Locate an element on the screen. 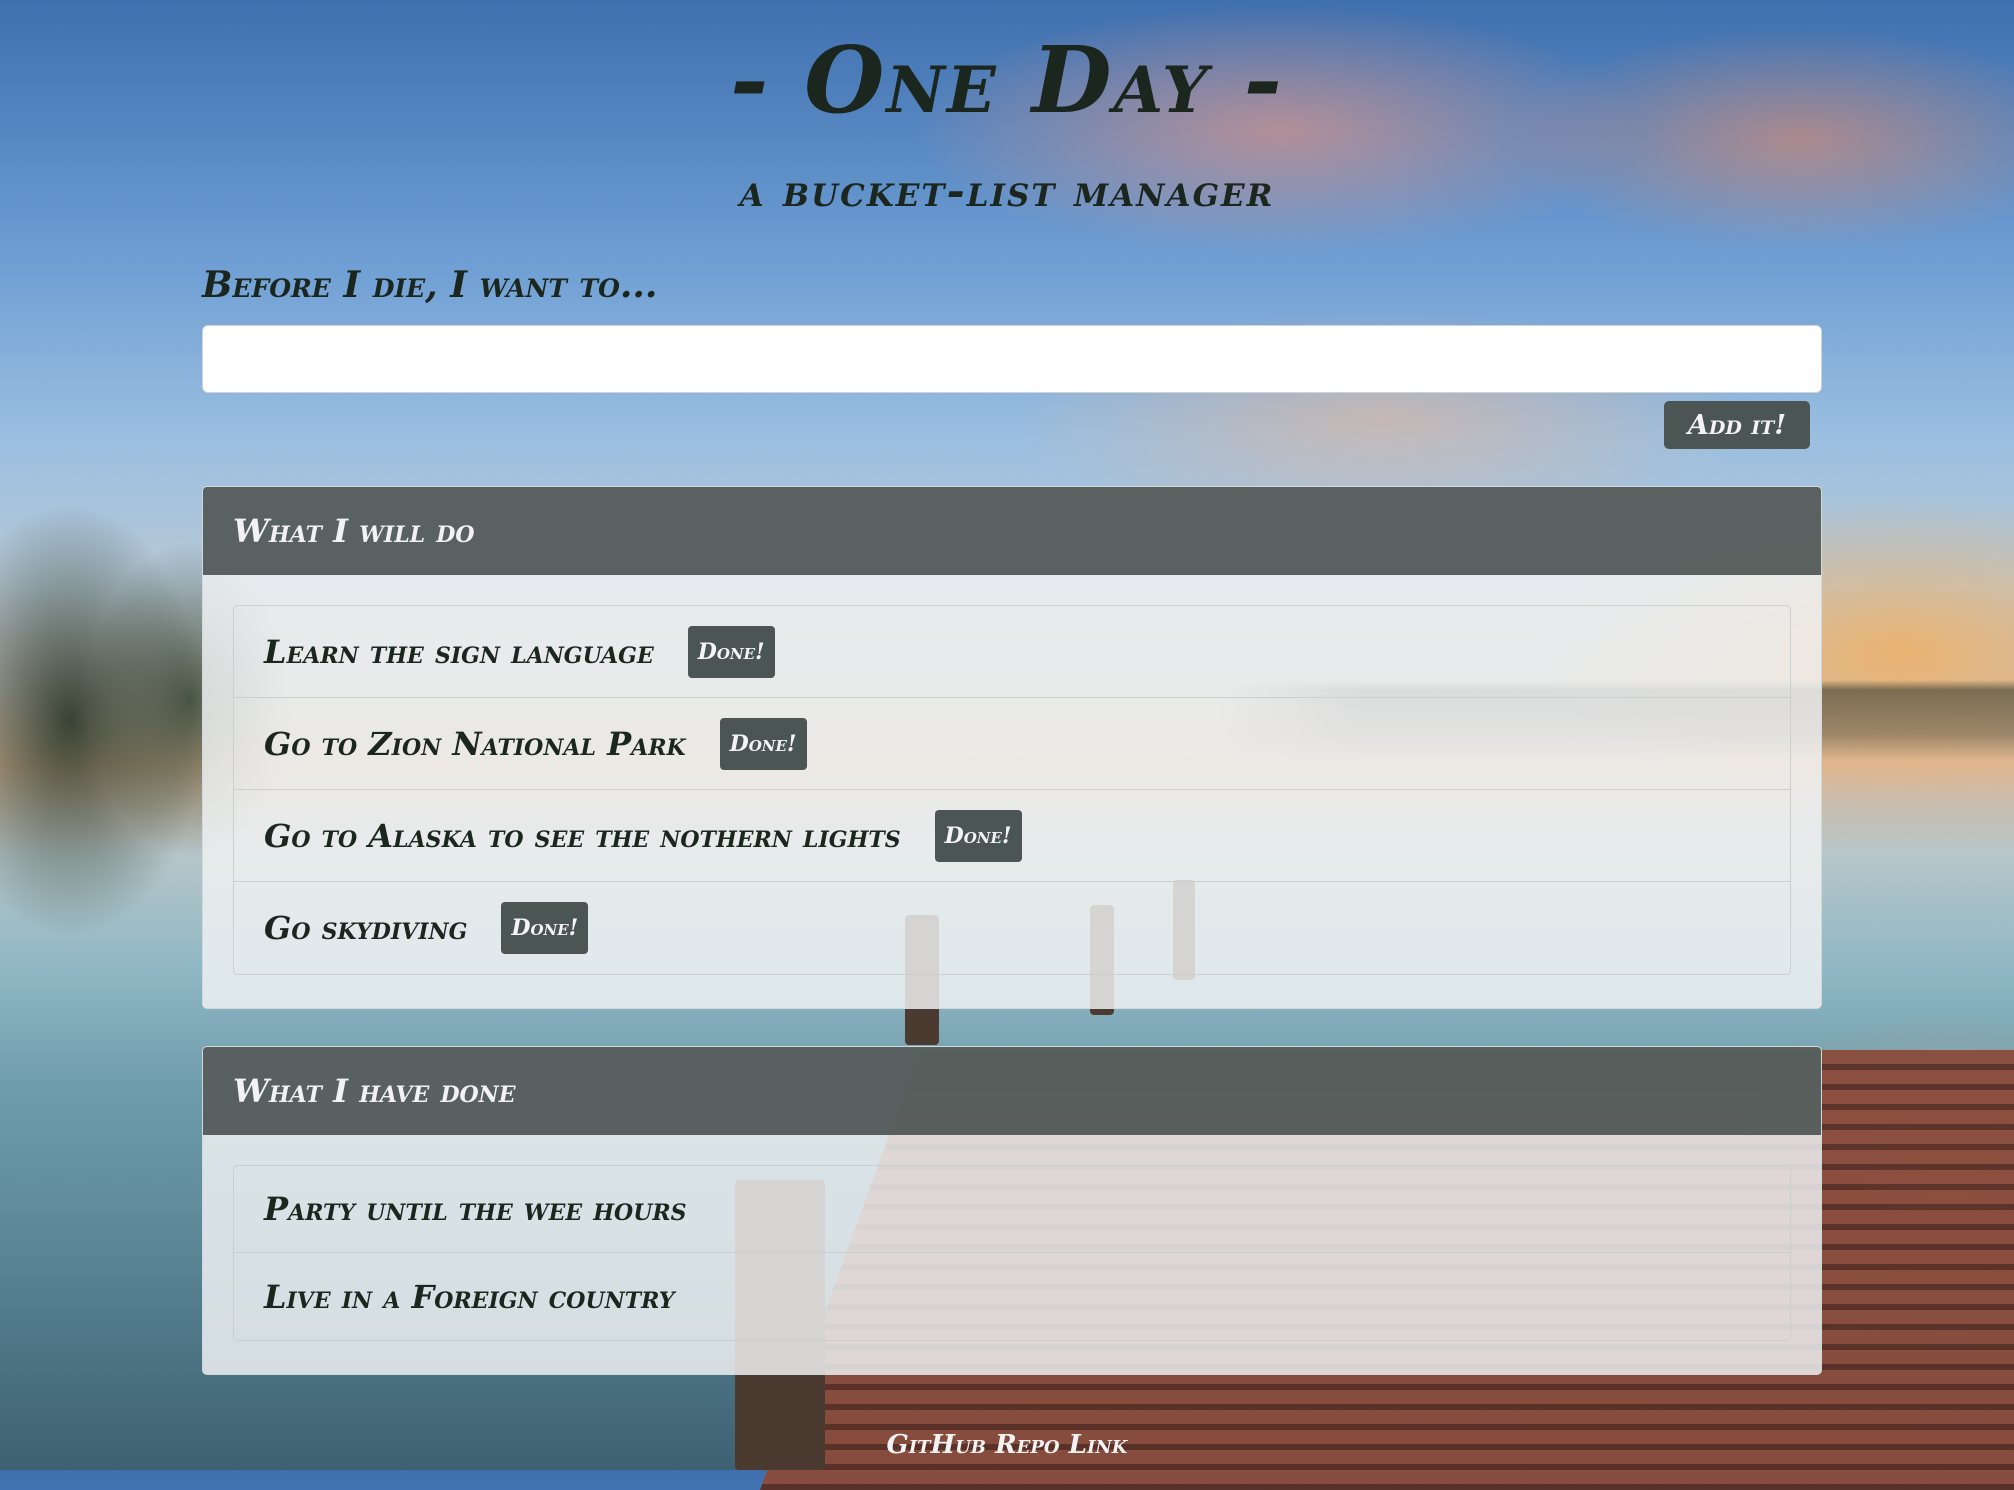 This screenshot has height=1490, width=2014. site-subtitle: a bucket-list manager is located at coordinates (1007, 191).